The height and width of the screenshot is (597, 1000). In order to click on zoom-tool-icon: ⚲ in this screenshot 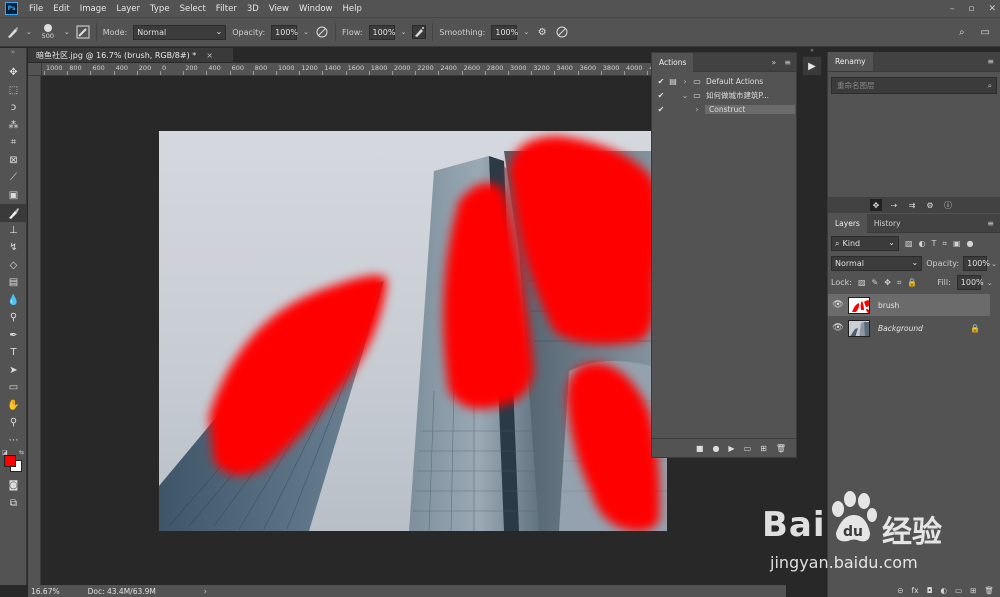, I will do `click(13, 423)`.